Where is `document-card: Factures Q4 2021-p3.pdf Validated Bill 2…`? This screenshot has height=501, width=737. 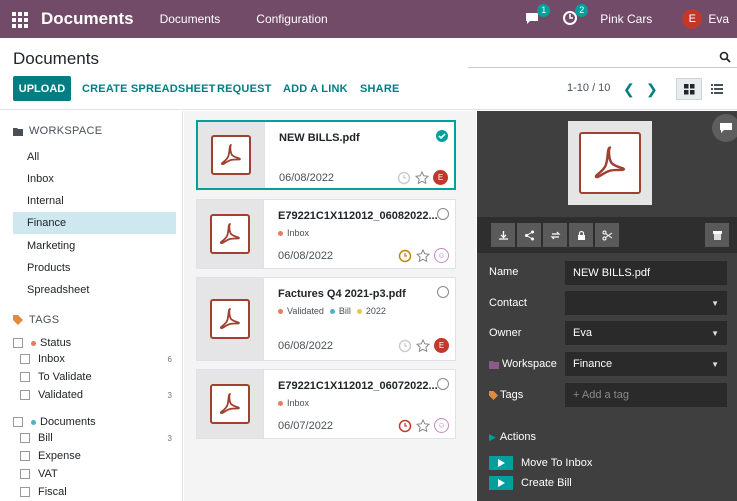
document-card: Factures Q4 2021-p3.pdf Validated Bill 2… is located at coordinates (326, 319).